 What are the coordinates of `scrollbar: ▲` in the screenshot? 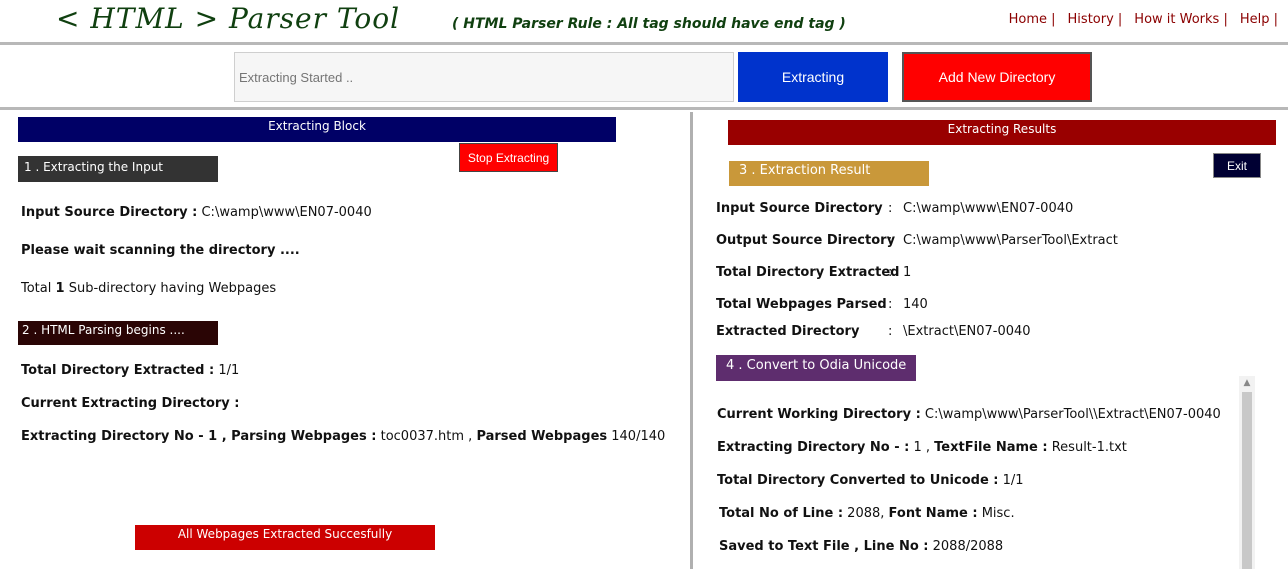 It's located at (1247, 472).